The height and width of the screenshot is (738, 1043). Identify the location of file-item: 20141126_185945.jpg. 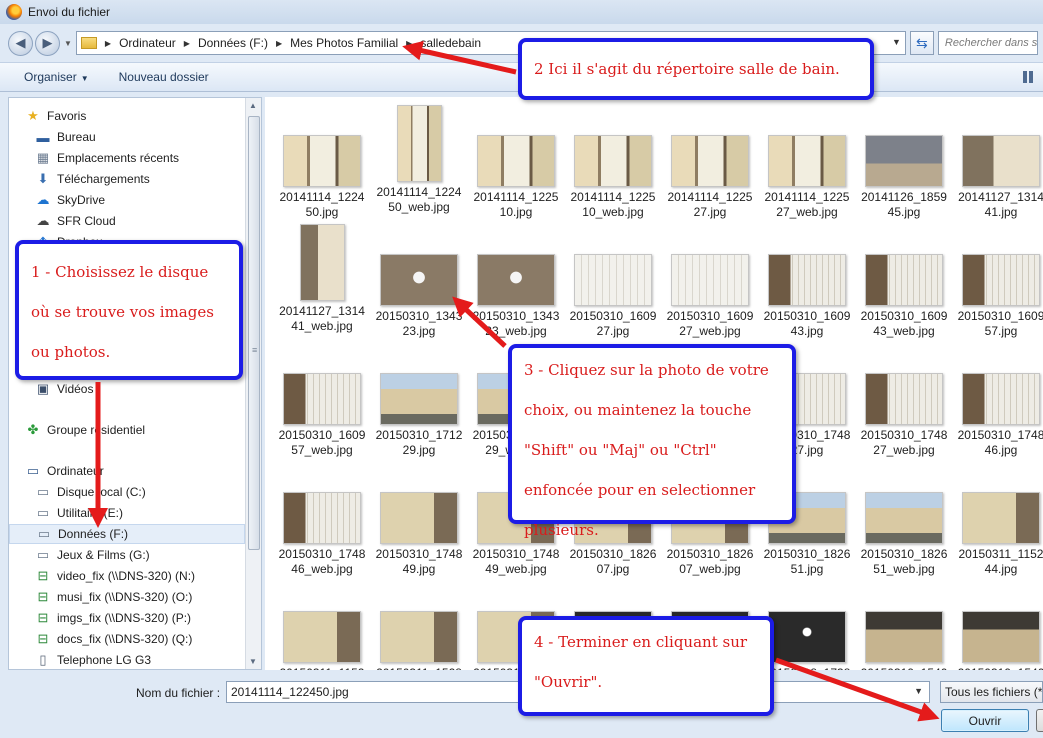
(904, 162).